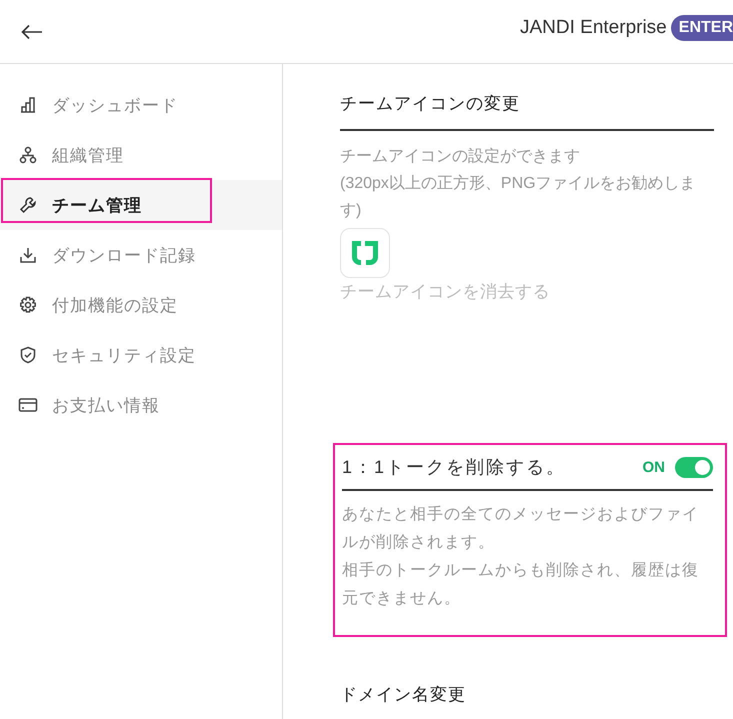  Describe the element at coordinates (593, 27) in the screenshot. I see `app-title: JANDI Enterprise` at that location.